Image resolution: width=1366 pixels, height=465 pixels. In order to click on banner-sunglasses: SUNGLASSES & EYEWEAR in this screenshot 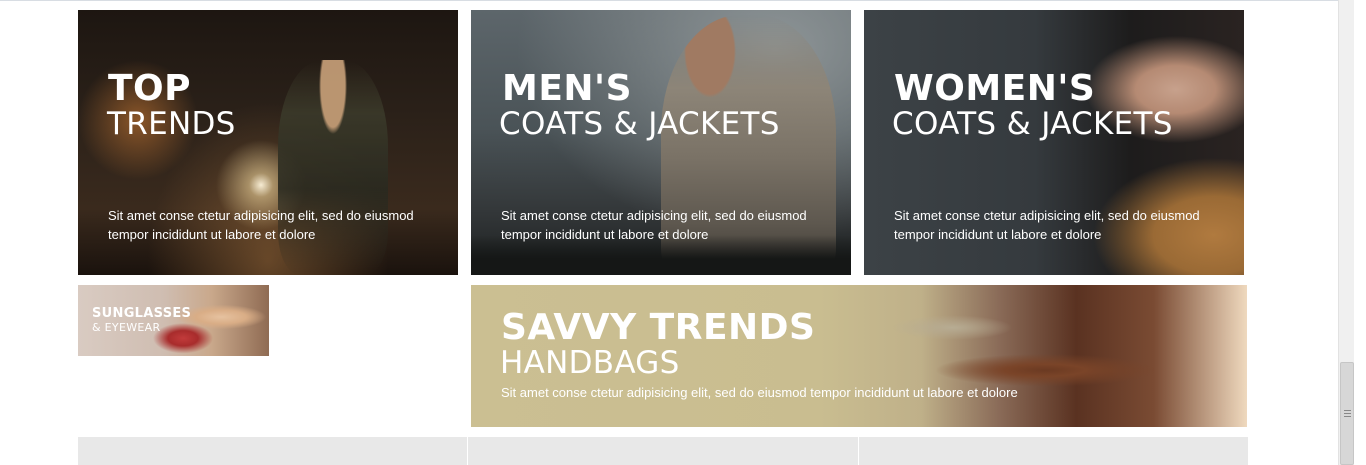, I will do `click(173, 320)`.